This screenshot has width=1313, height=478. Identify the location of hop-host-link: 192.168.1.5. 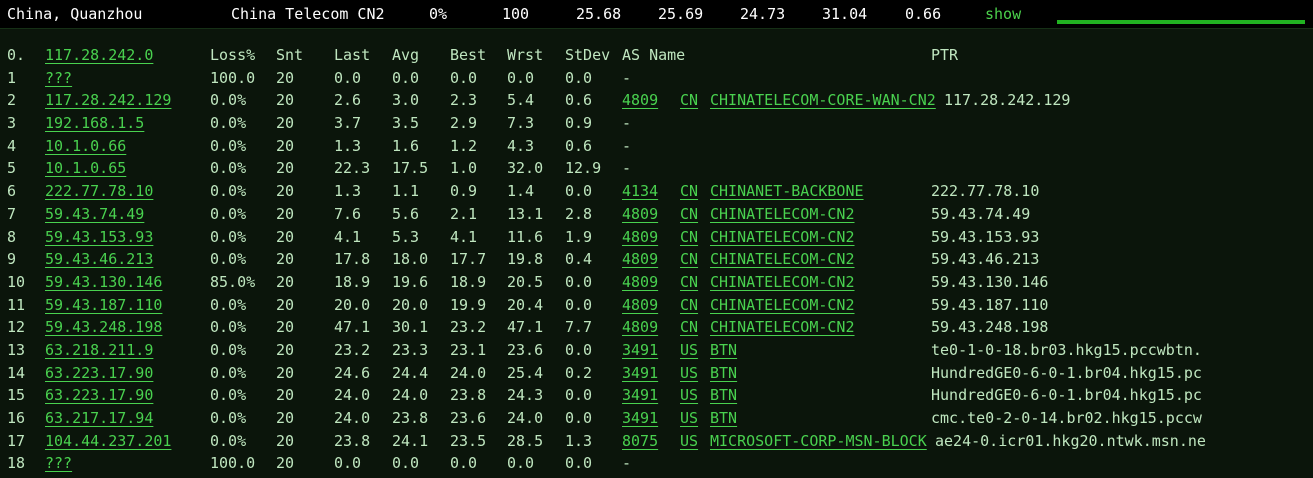
(94, 123).